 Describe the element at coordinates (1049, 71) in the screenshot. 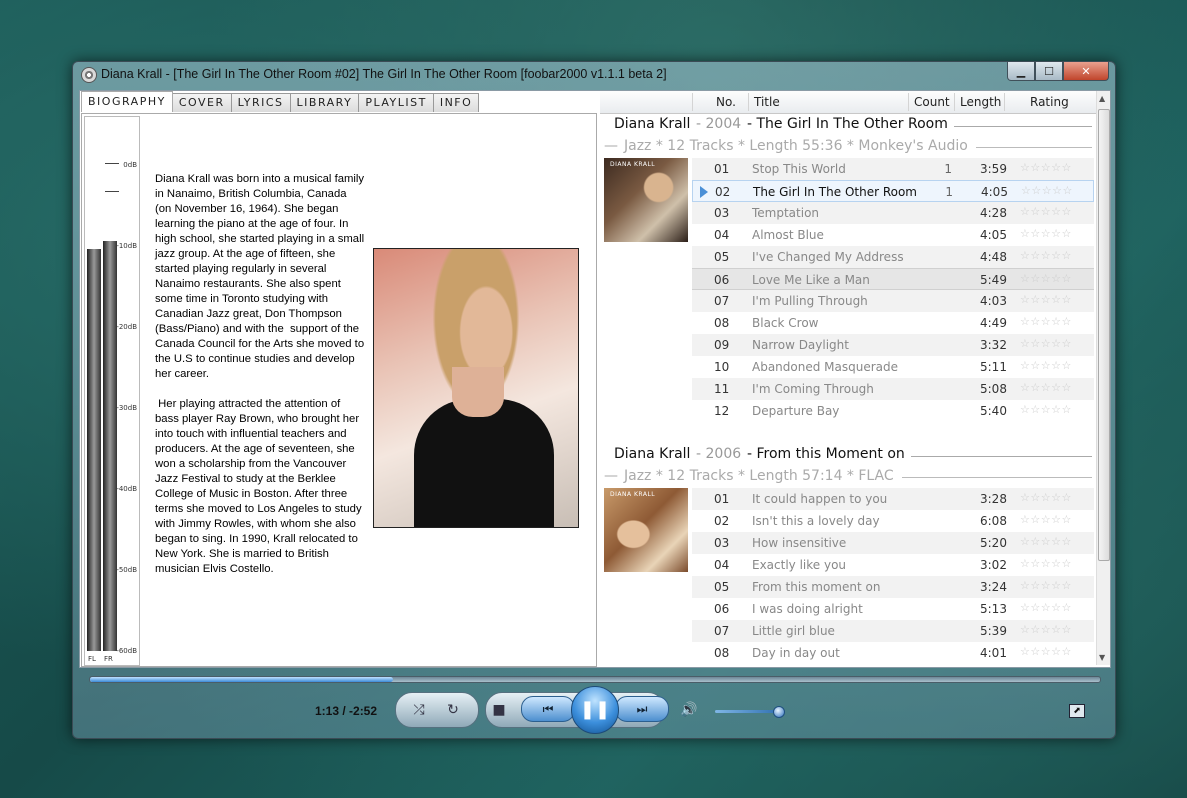

I see `maximize-button: ☐` at that location.